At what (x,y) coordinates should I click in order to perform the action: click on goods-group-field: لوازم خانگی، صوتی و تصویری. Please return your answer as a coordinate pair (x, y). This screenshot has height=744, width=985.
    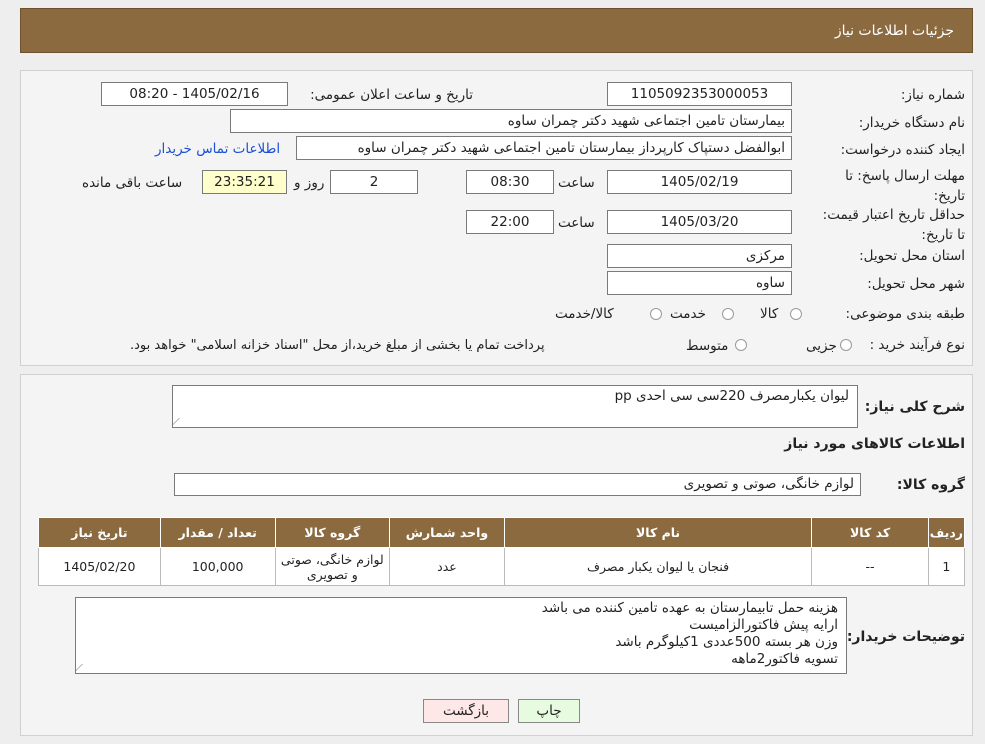
    Looking at the image, I should click on (517, 484).